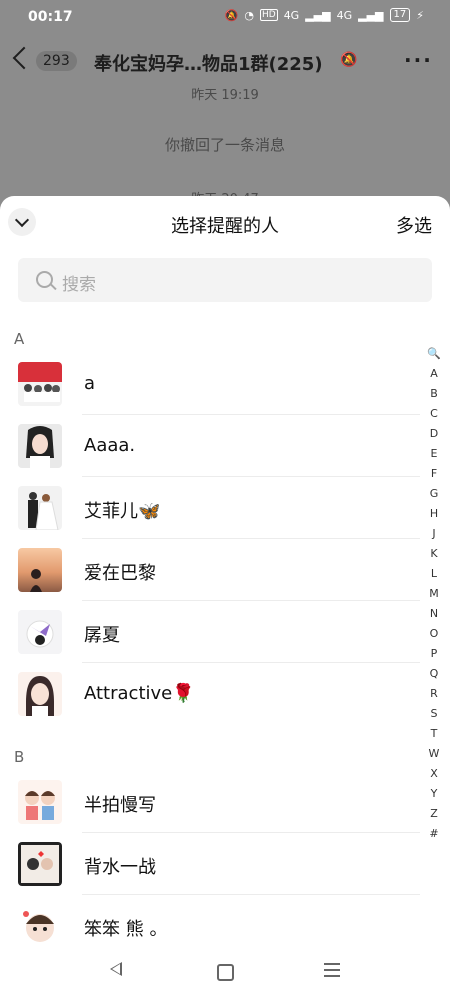  I want to click on nav-home-icon, so click(225, 972).